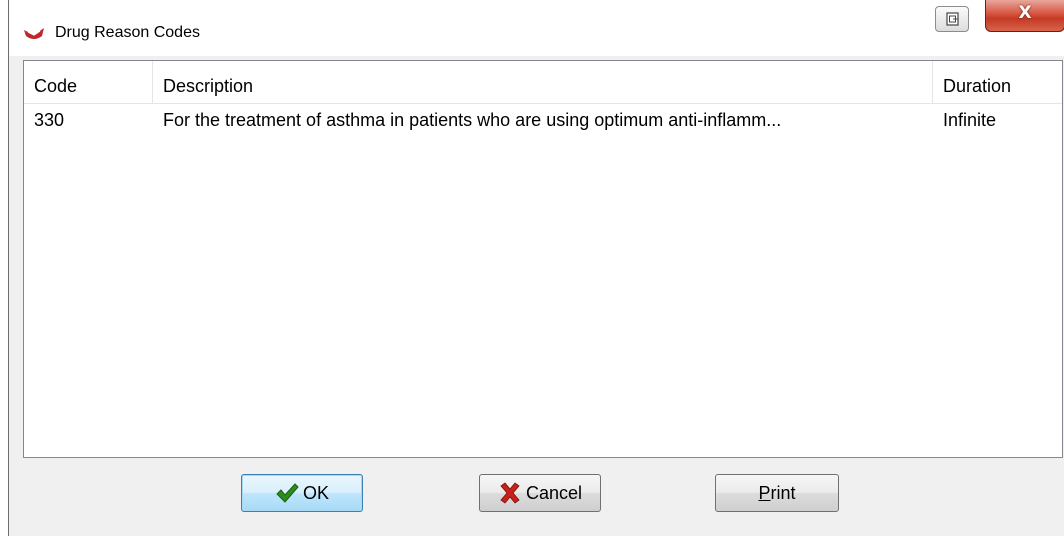 The height and width of the screenshot is (536, 1064). I want to click on cancel-button: Cancel, so click(540, 493).